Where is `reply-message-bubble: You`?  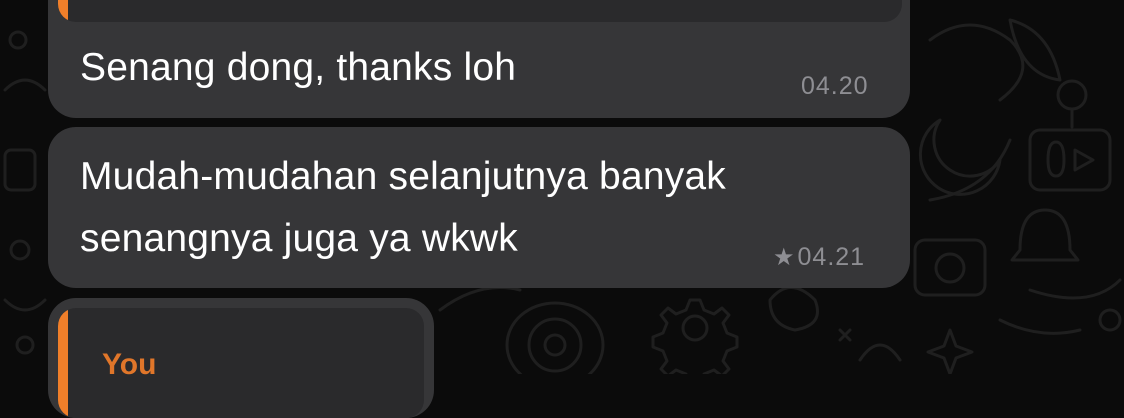
reply-message-bubble: You is located at coordinates (241, 358).